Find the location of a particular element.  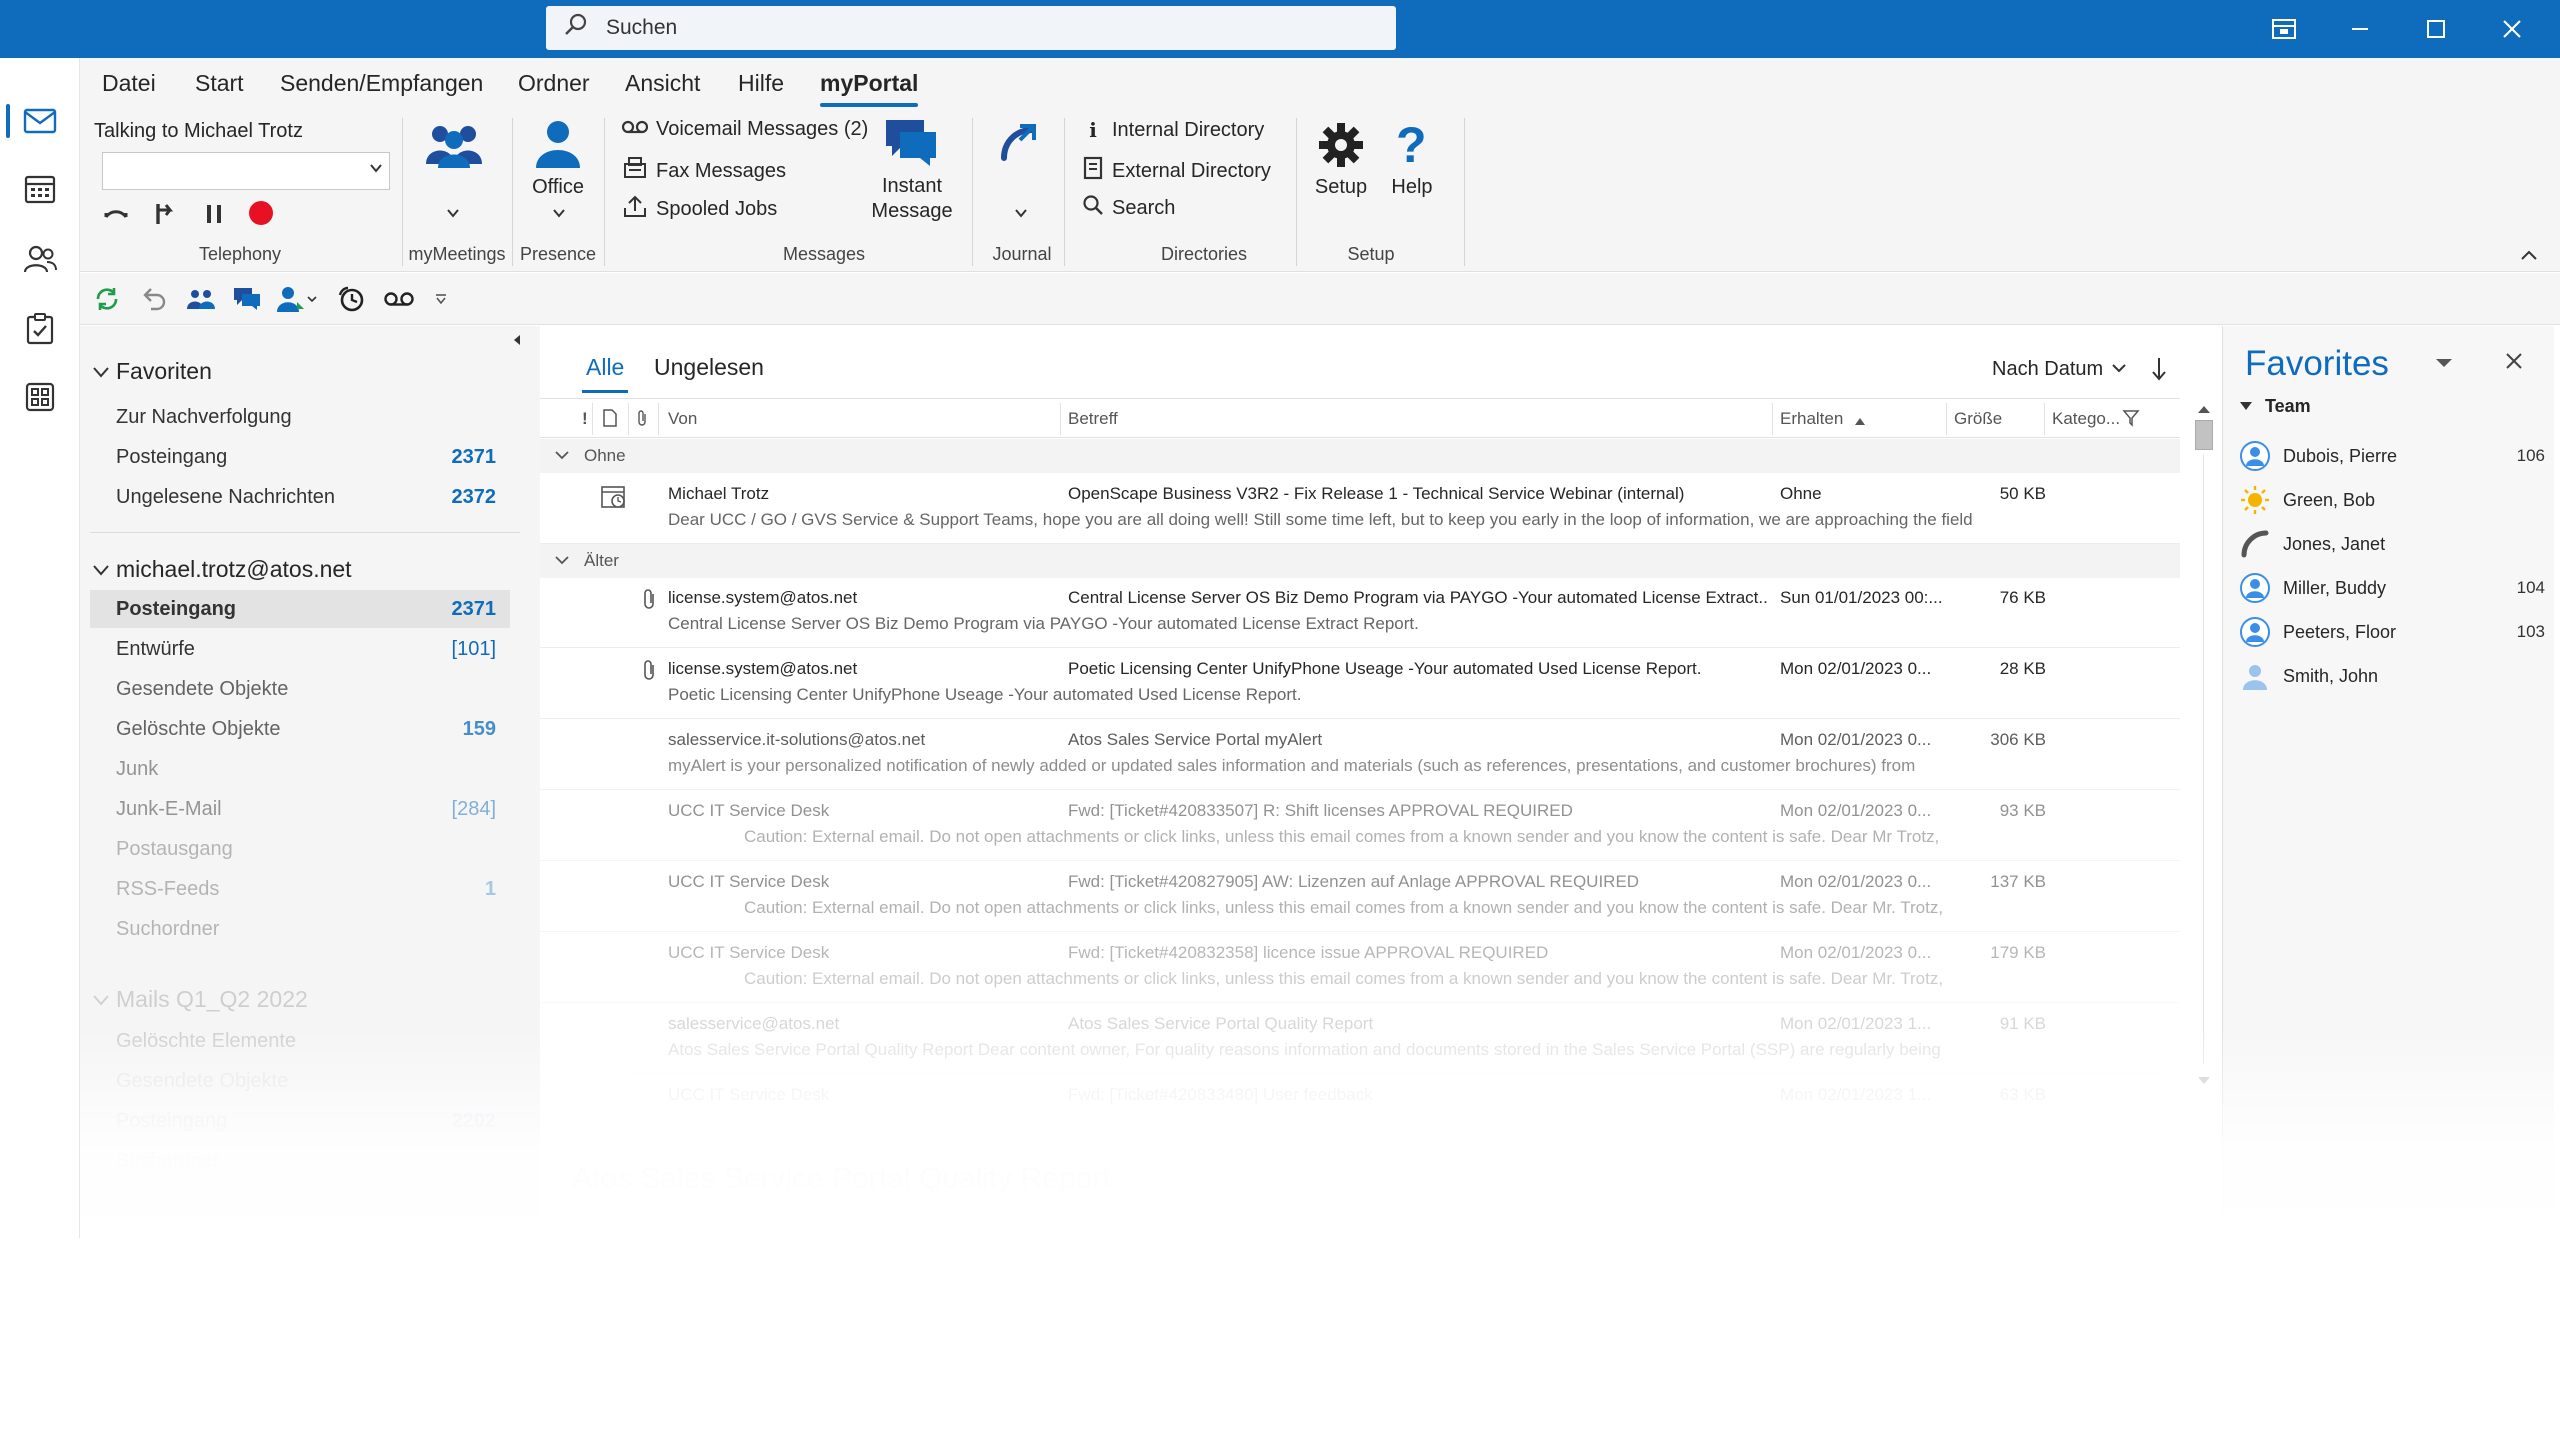

filter-icon is located at coordinates (2131, 420).